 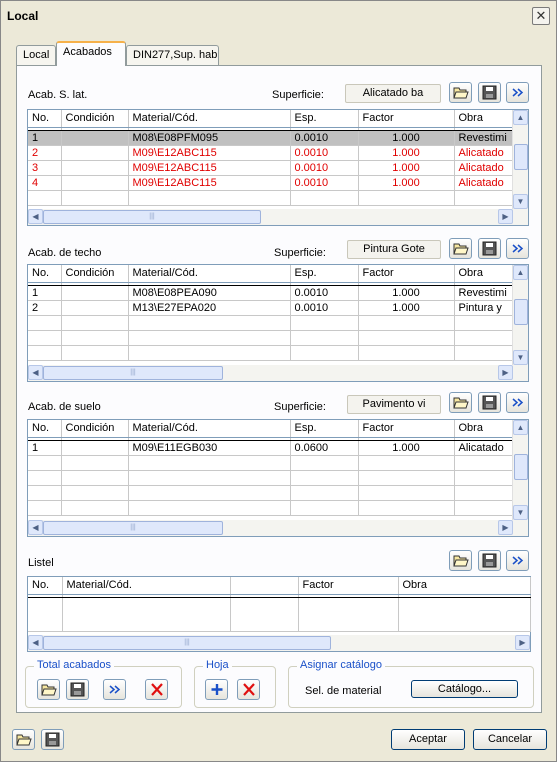 I want to click on col-blank, so click(x=264, y=586).